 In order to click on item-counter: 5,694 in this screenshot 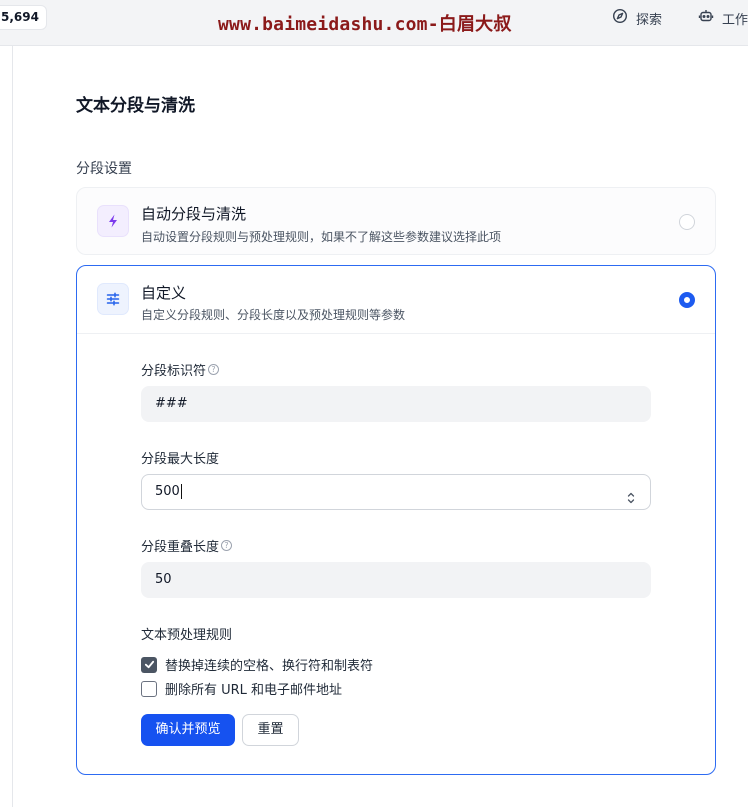, I will do `click(23, 17)`.